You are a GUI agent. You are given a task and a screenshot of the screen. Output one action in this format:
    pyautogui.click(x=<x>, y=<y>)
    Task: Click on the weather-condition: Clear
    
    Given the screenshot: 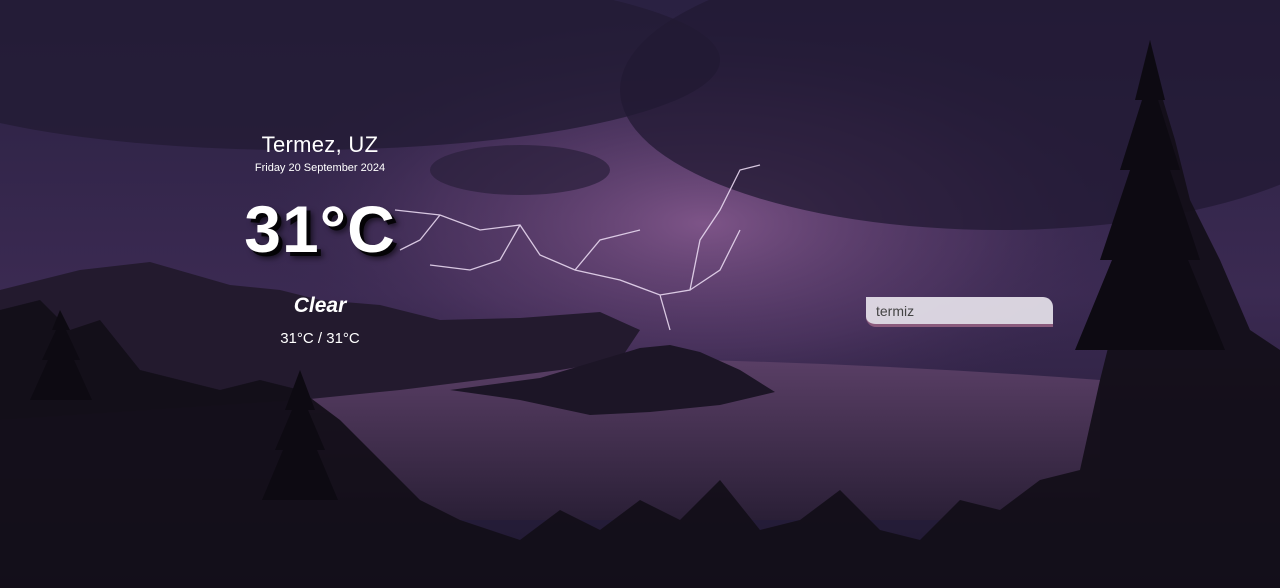 What is the action you would take?
    pyautogui.click(x=320, y=305)
    